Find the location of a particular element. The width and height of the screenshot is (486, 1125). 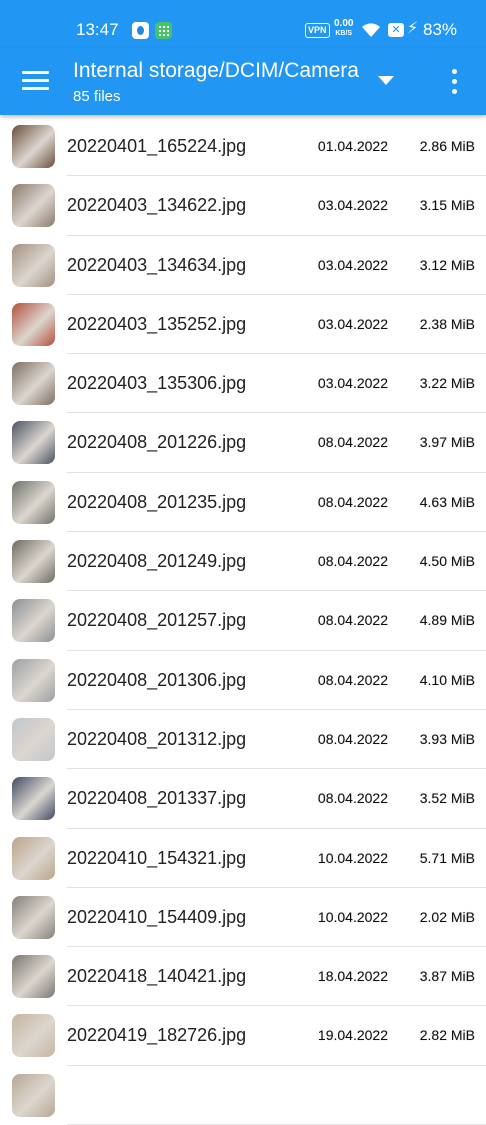

file-row: 20220408_201306.jpg 08.04.2022 4.10 MiB is located at coordinates (243, 680).